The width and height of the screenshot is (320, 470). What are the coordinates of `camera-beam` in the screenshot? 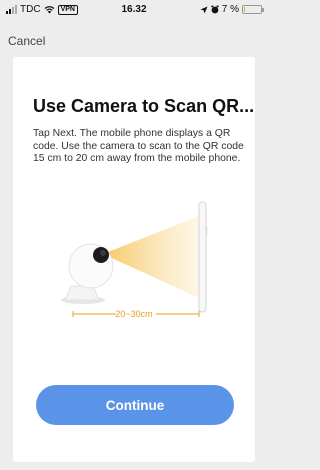 It's located at (151, 257).